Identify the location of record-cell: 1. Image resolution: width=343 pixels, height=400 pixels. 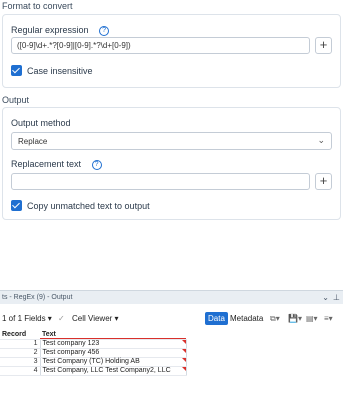
(20, 344).